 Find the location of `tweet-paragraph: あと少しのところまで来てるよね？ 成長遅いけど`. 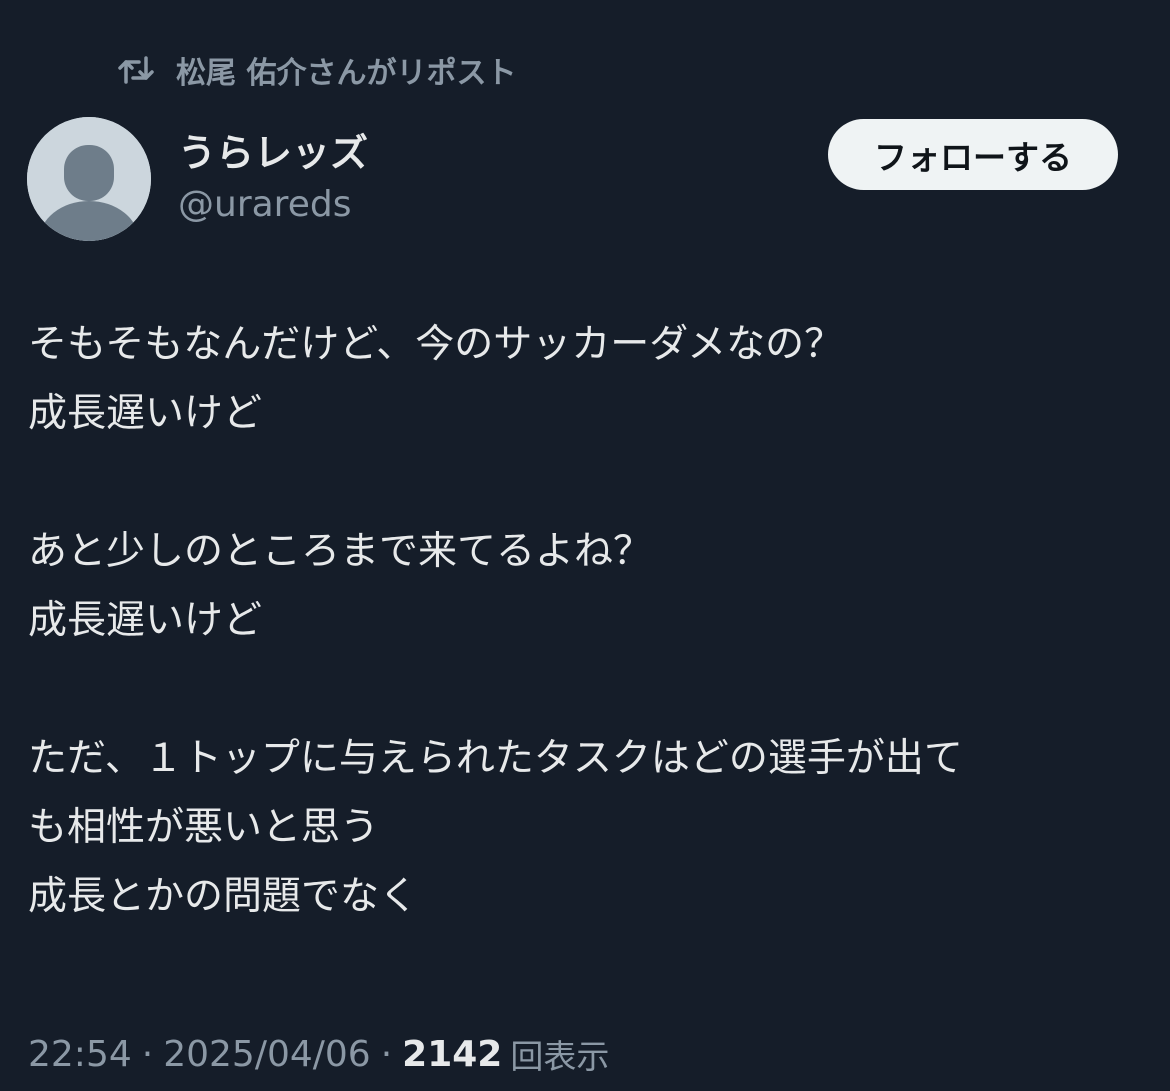

tweet-paragraph: あと少しのところまで来てるよね？ 成長遅いけど is located at coordinates (583, 586).